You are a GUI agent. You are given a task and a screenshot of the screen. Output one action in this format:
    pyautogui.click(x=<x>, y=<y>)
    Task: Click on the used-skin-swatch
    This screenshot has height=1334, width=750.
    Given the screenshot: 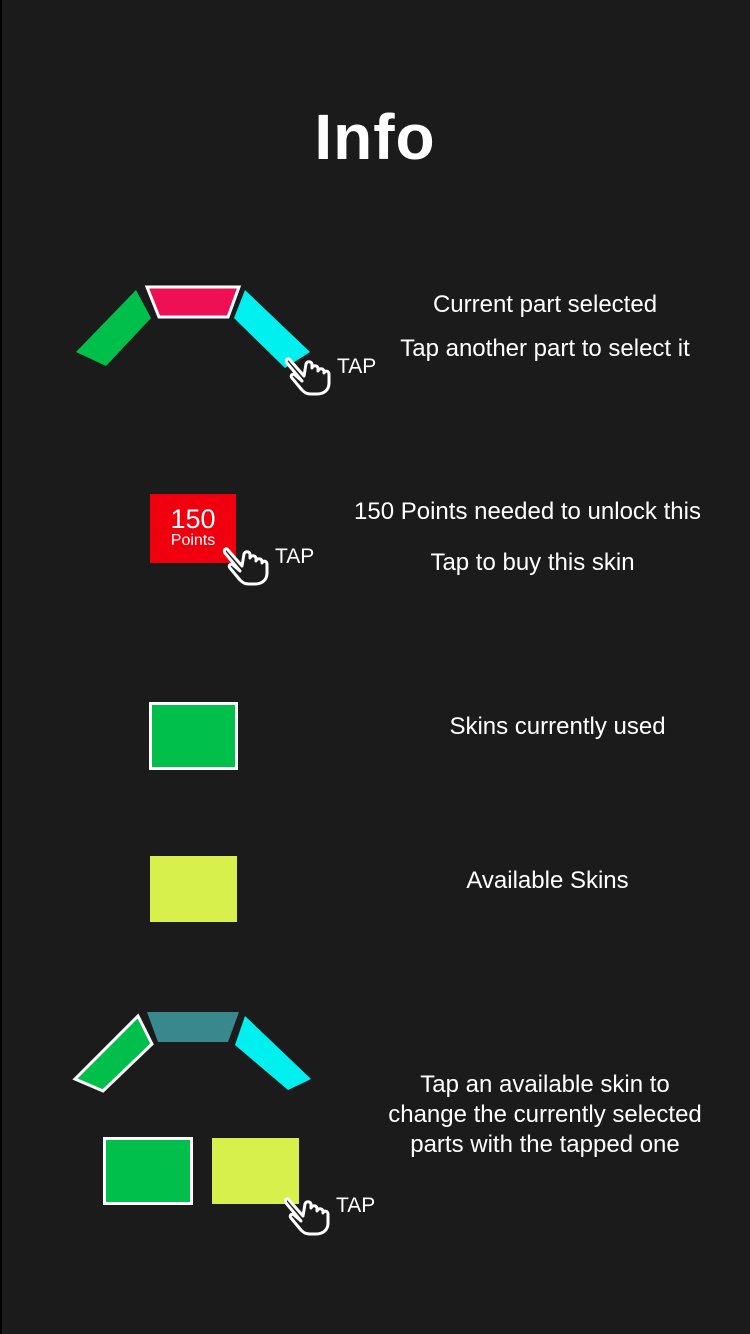 What is the action you would take?
    pyautogui.click(x=148, y=1171)
    